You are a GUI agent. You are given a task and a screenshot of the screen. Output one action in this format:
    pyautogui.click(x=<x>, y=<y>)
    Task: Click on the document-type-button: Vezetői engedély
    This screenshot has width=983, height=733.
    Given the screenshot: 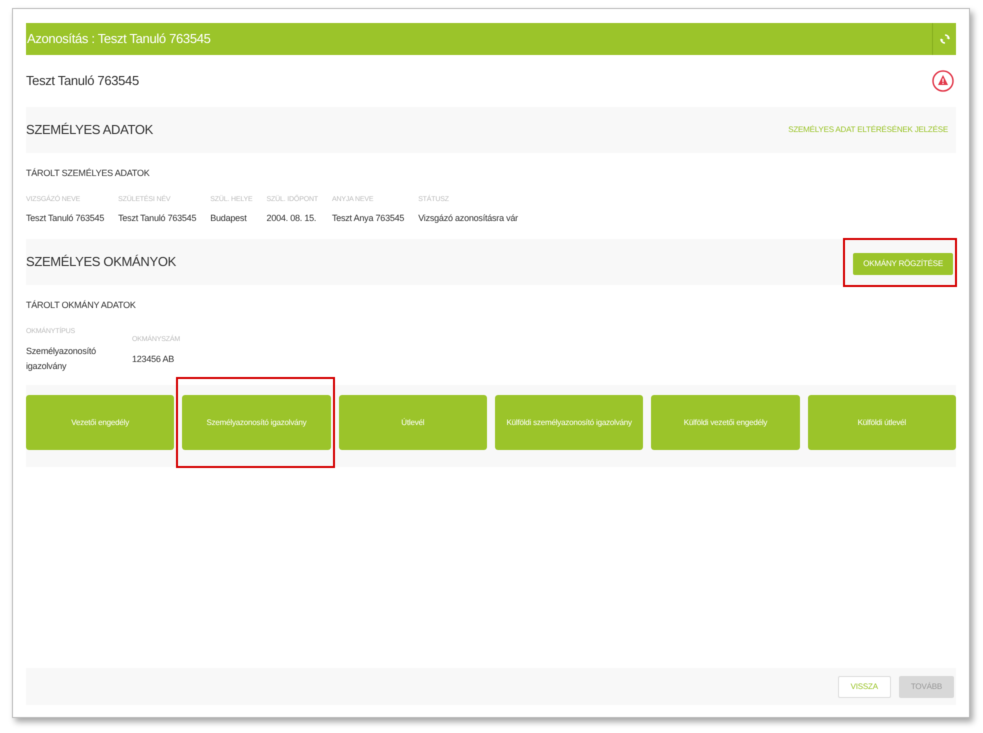 What is the action you would take?
    pyautogui.click(x=100, y=422)
    